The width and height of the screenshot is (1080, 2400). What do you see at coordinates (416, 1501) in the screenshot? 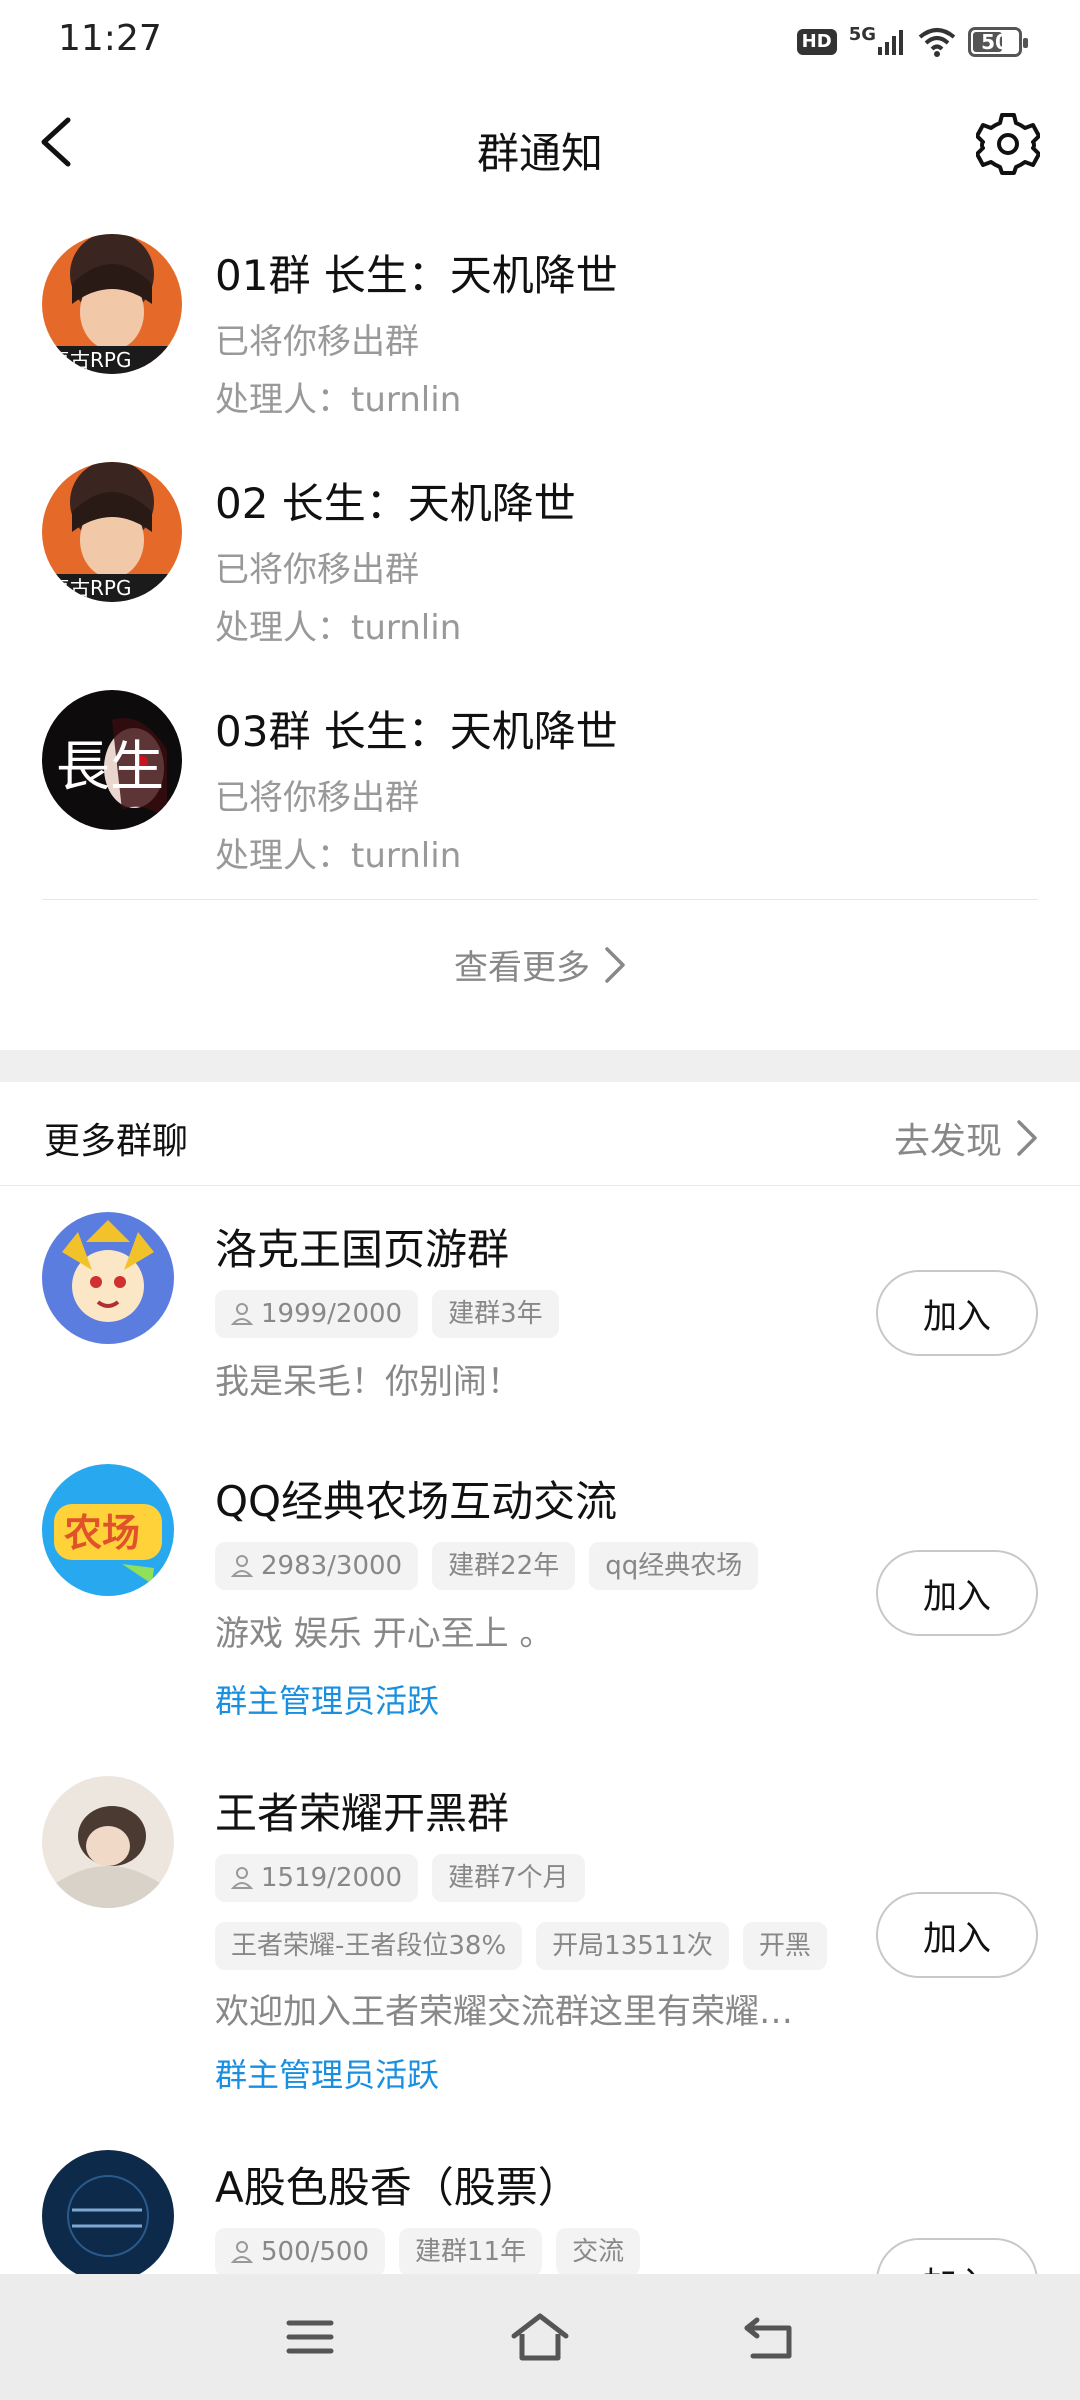
I see `group-name: QQ经典农场互动交流` at bounding box center [416, 1501].